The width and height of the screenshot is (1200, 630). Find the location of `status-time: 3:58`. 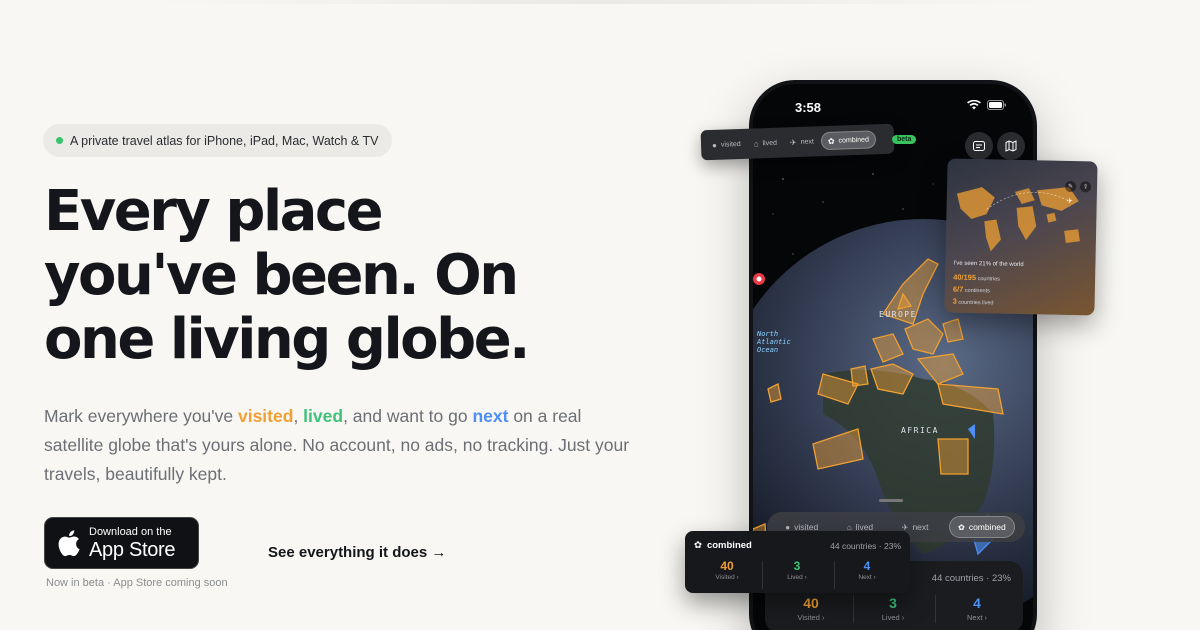

status-time: 3:58 is located at coordinates (808, 107).